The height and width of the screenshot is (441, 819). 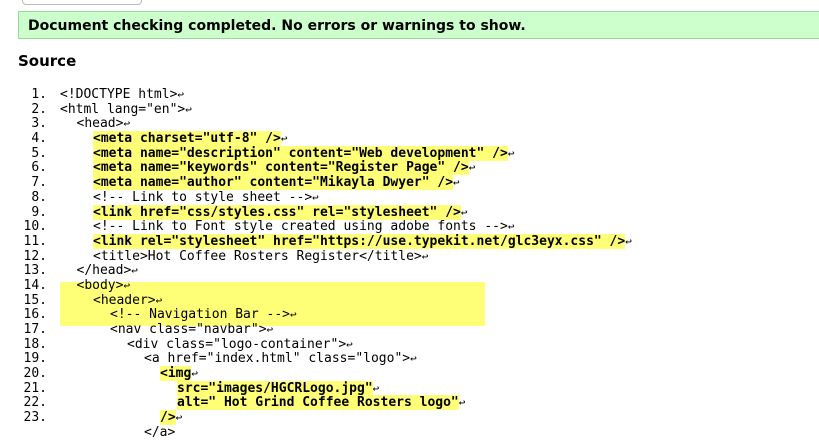 I want to click on line-number: 4., so click(x=39, y=139).